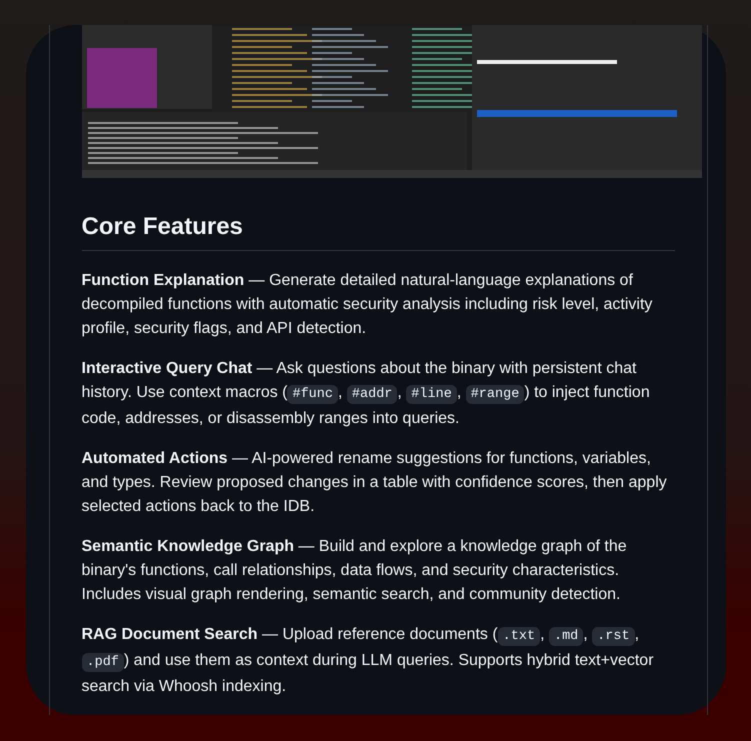  I want to click on feature-paragraph: Function Explanation — Generate detailed natural-language explanations of decompiled functions with automatic security analysis including risk level, activity profile, security flags, and API detection., so click(368, 305).